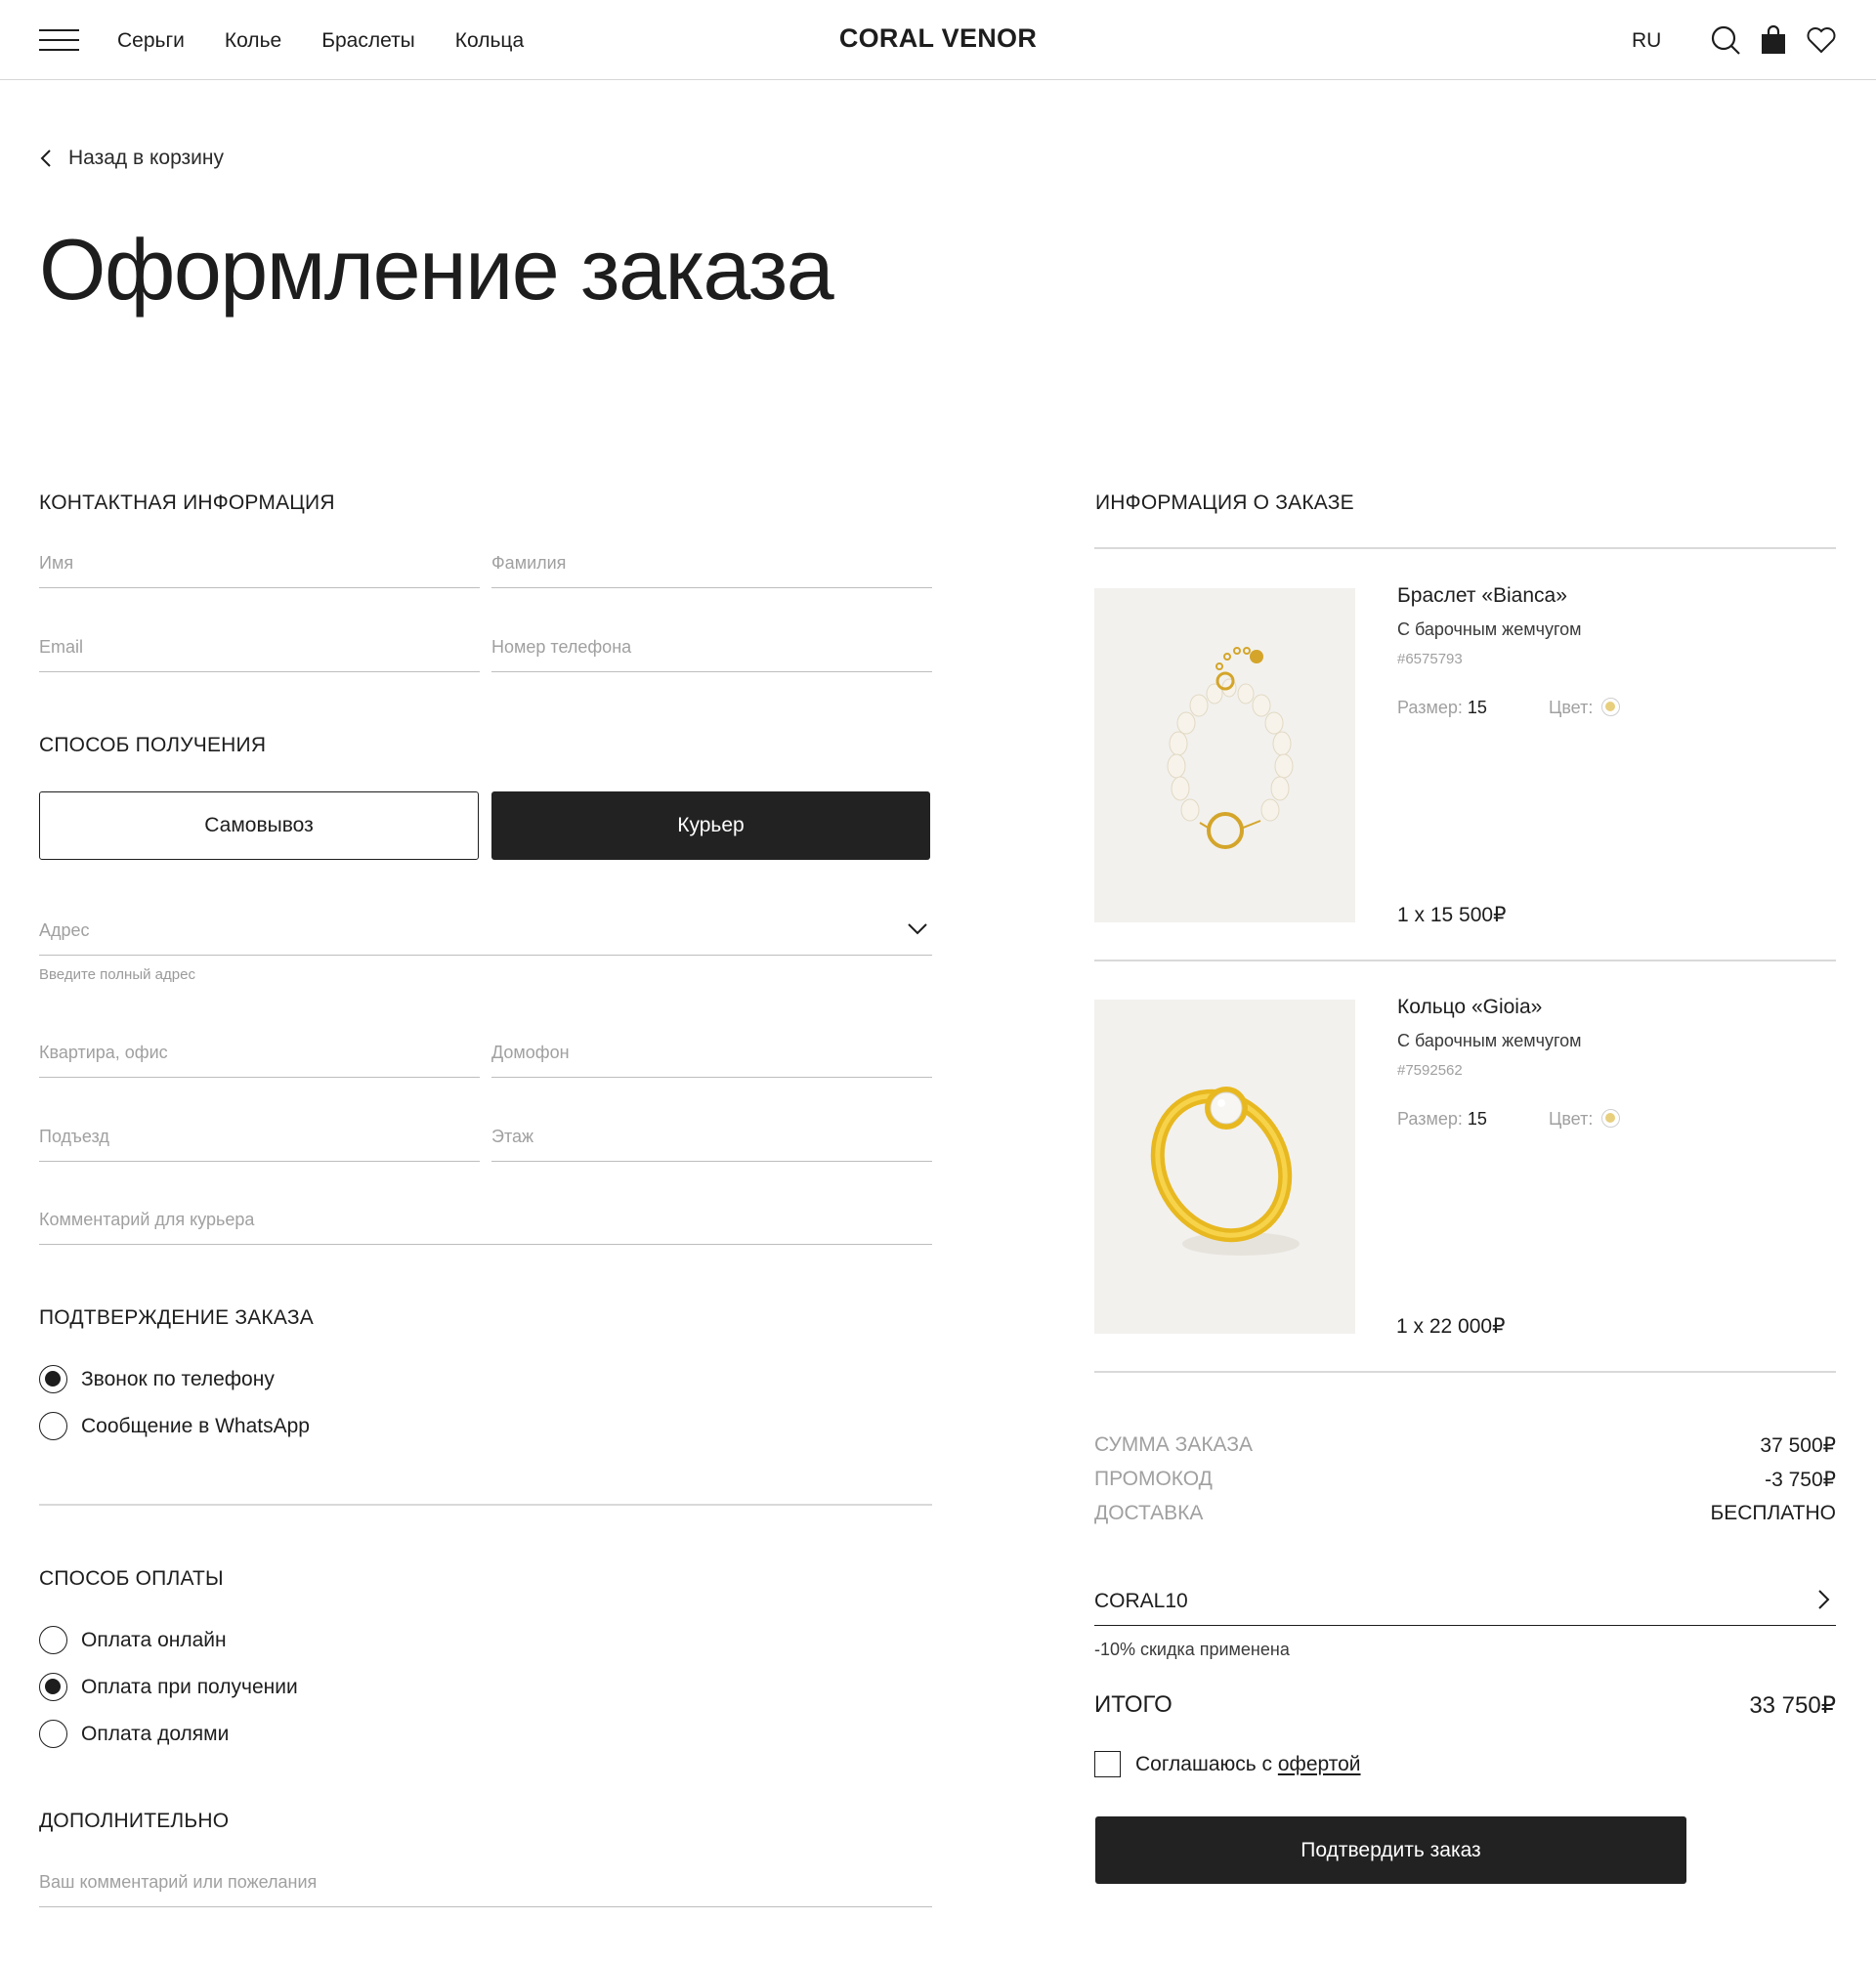 This screenshot has height=1963, width=1876. What do you see at coordinates (195, 1425) in the screenshot?
I see `confirm-whatsapp-label: Сообщение в WhatsApp` at bounding box center [195, 1425].